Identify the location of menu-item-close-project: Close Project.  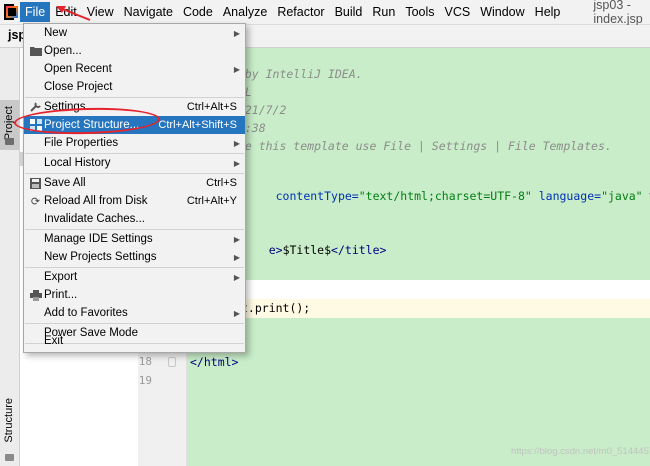
(134, 87).